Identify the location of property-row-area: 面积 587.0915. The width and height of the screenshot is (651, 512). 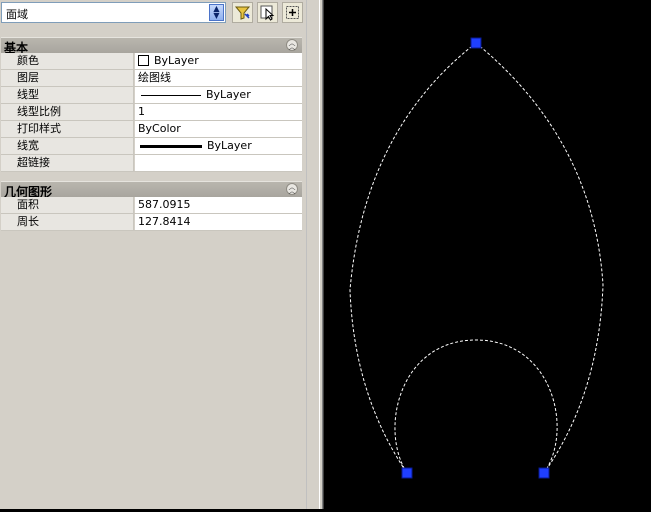
(151, 205).